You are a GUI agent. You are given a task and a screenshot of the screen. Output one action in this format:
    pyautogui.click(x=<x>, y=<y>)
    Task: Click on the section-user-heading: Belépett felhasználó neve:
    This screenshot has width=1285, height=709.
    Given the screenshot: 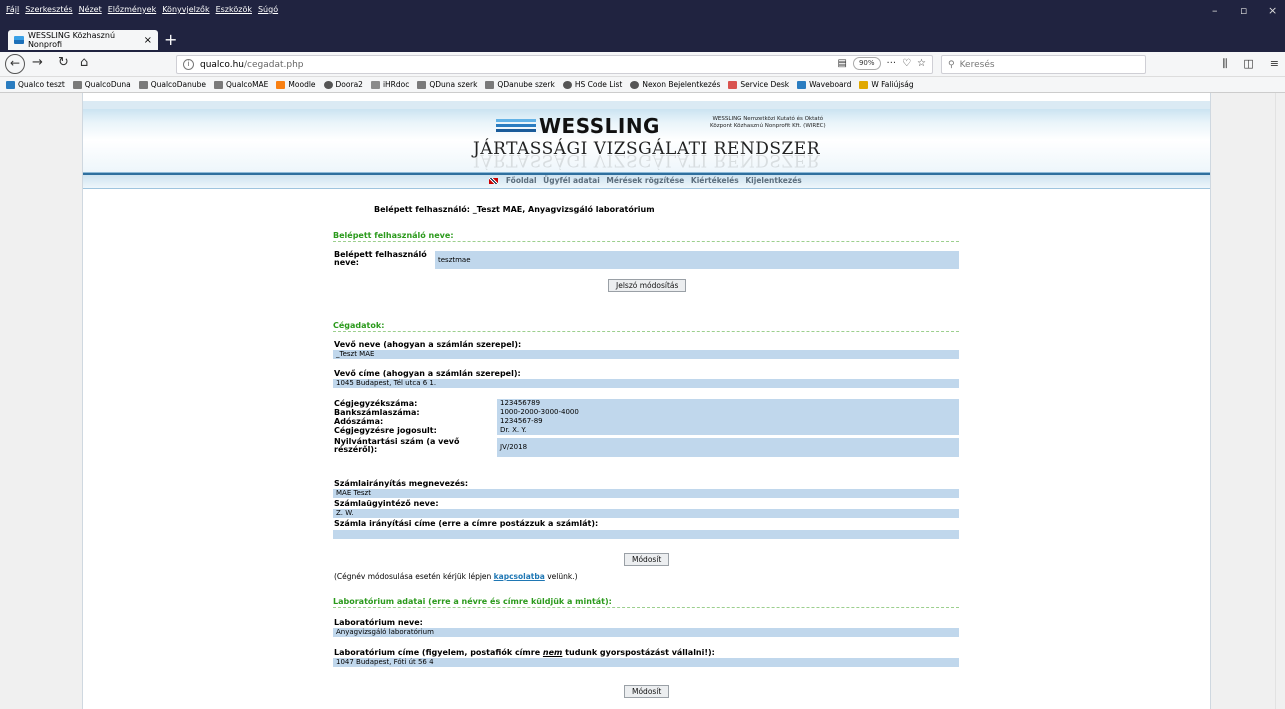 What is the action you would take?
    pyautogui.click(x=646, y=236)
    